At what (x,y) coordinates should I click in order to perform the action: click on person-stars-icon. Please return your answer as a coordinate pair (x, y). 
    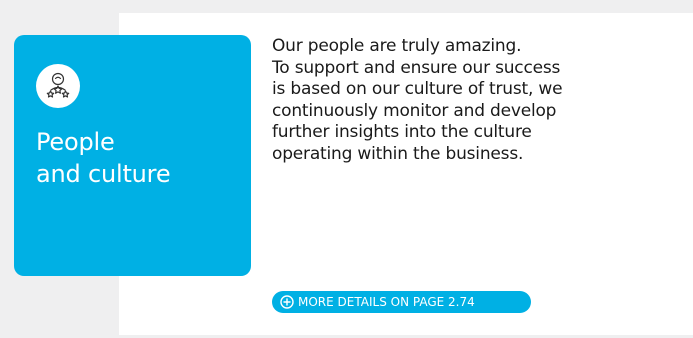
    Looking at the image, I should click on (58, 86).